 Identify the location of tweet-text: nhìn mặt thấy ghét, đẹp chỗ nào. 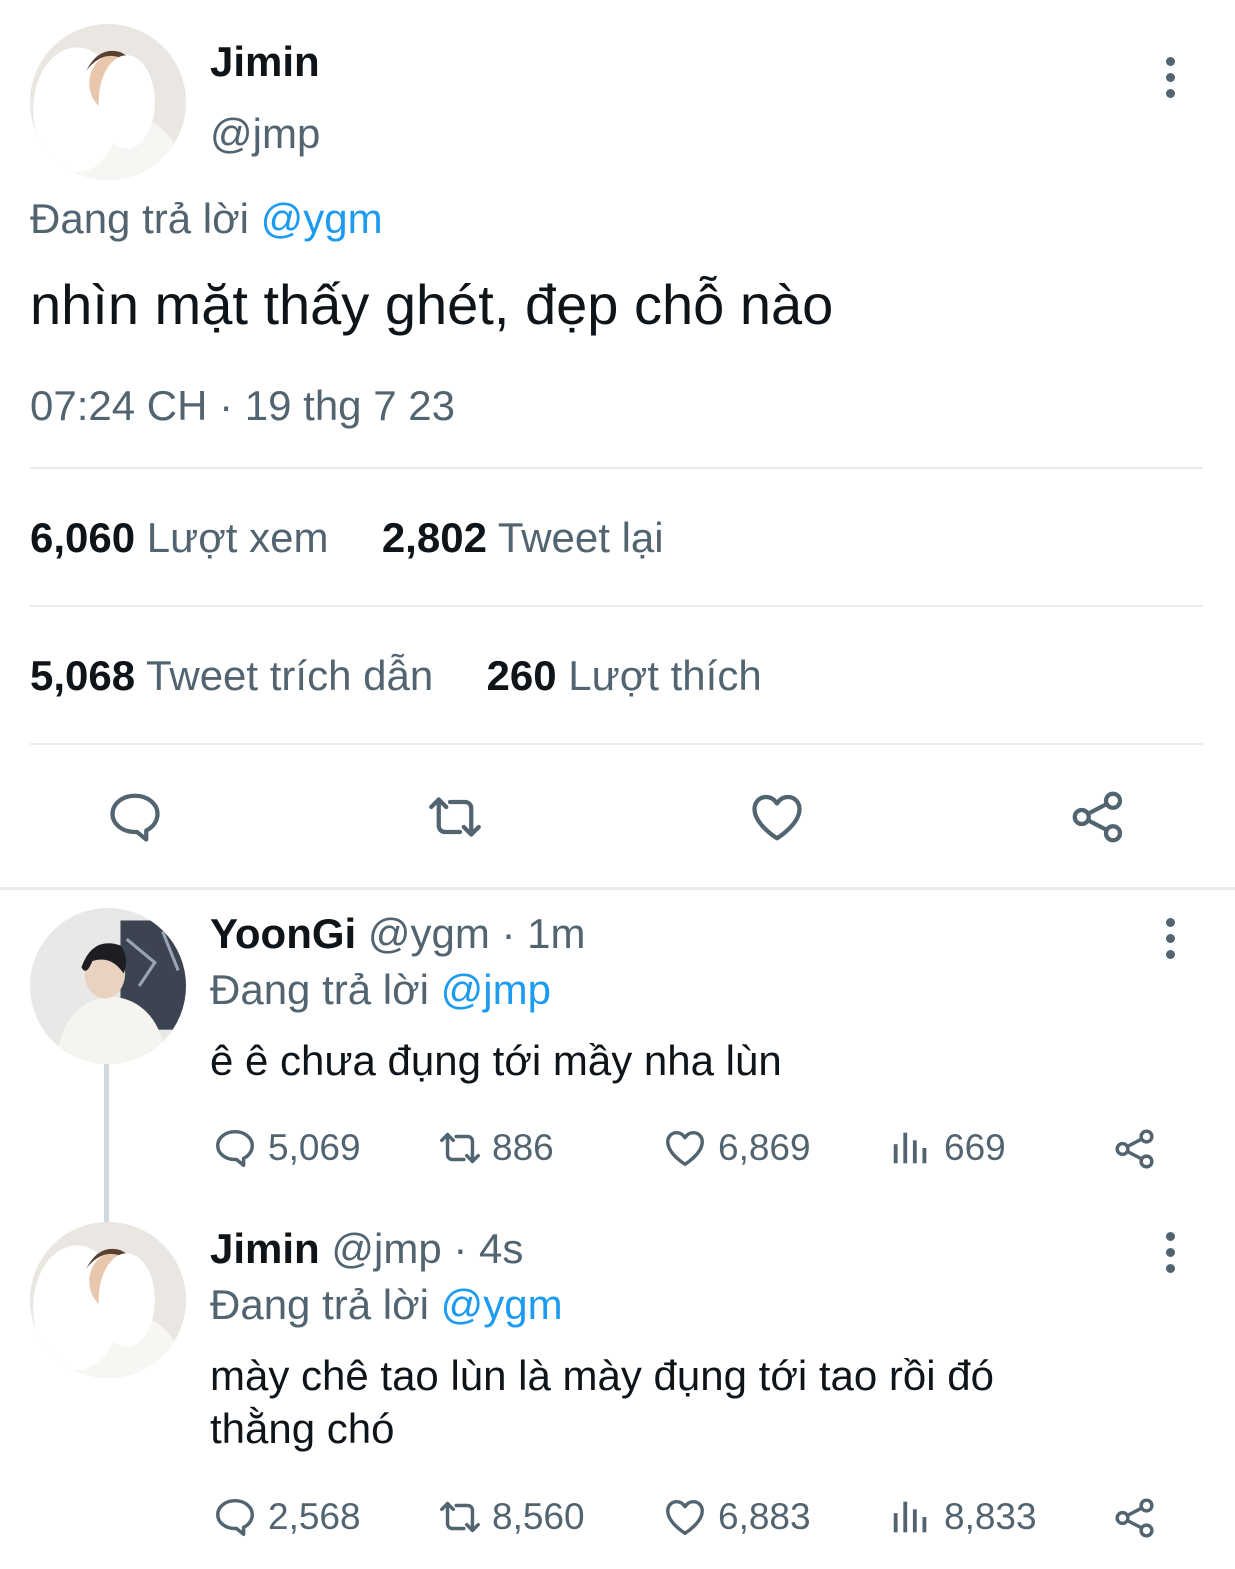
(432, 304).